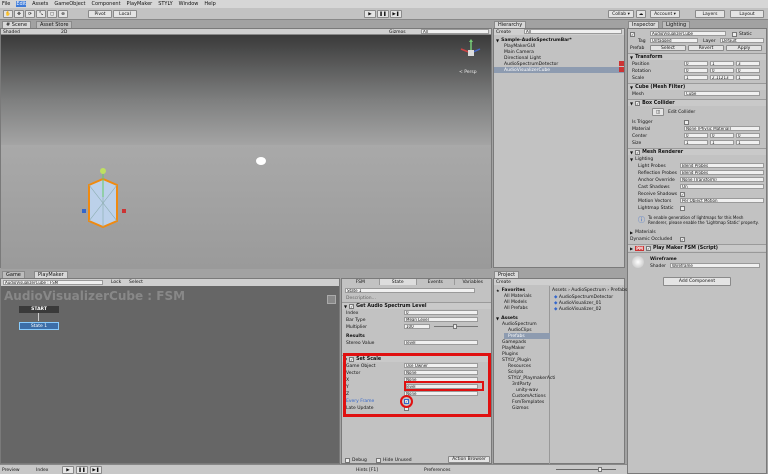  I want to click on center-x: 0, so click(696, 135).